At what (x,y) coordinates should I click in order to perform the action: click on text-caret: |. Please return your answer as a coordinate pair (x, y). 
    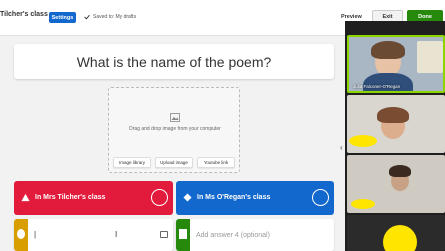
    Looking at the image, I should click on (35, 234).